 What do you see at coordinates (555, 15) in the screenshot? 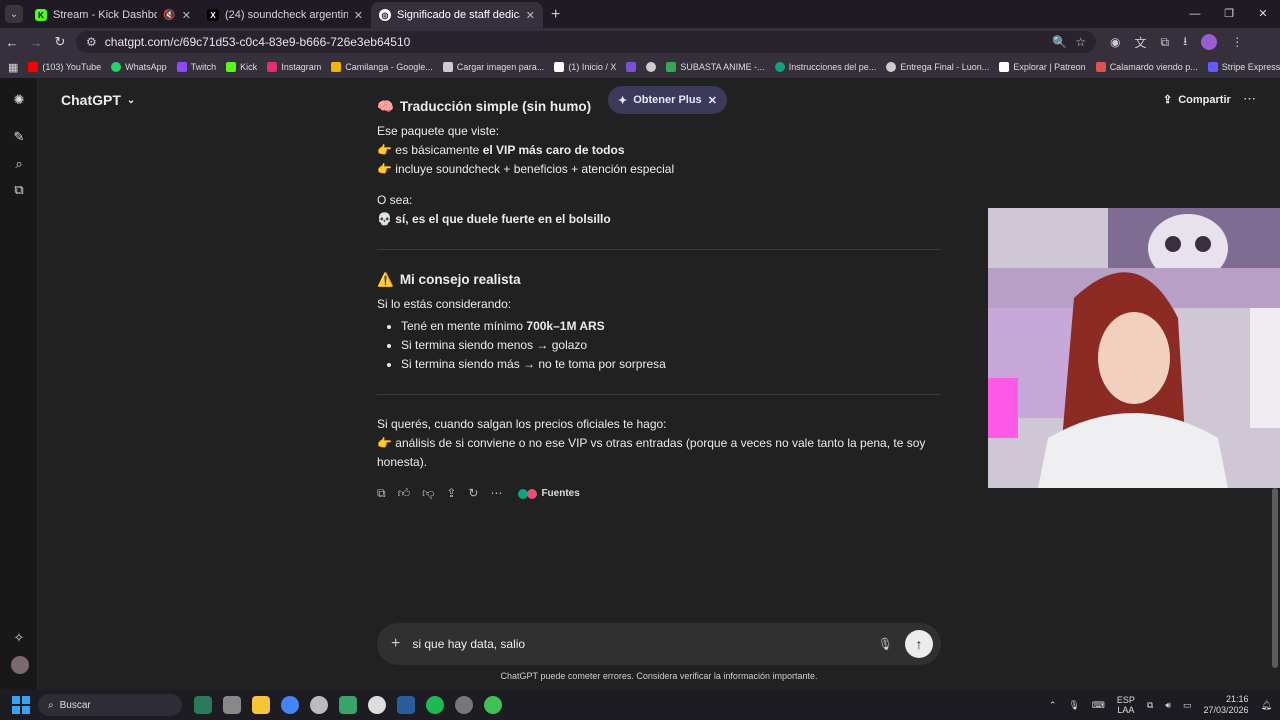
I see `new-tab-button: +` at bounding box center [555, 15].